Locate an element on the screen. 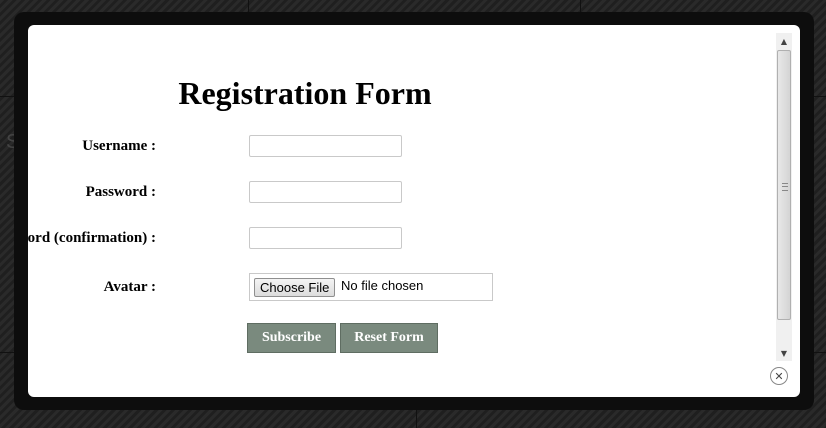  vertical-scrollbar: ▲ ▼ is located at coordinates (784, 197).